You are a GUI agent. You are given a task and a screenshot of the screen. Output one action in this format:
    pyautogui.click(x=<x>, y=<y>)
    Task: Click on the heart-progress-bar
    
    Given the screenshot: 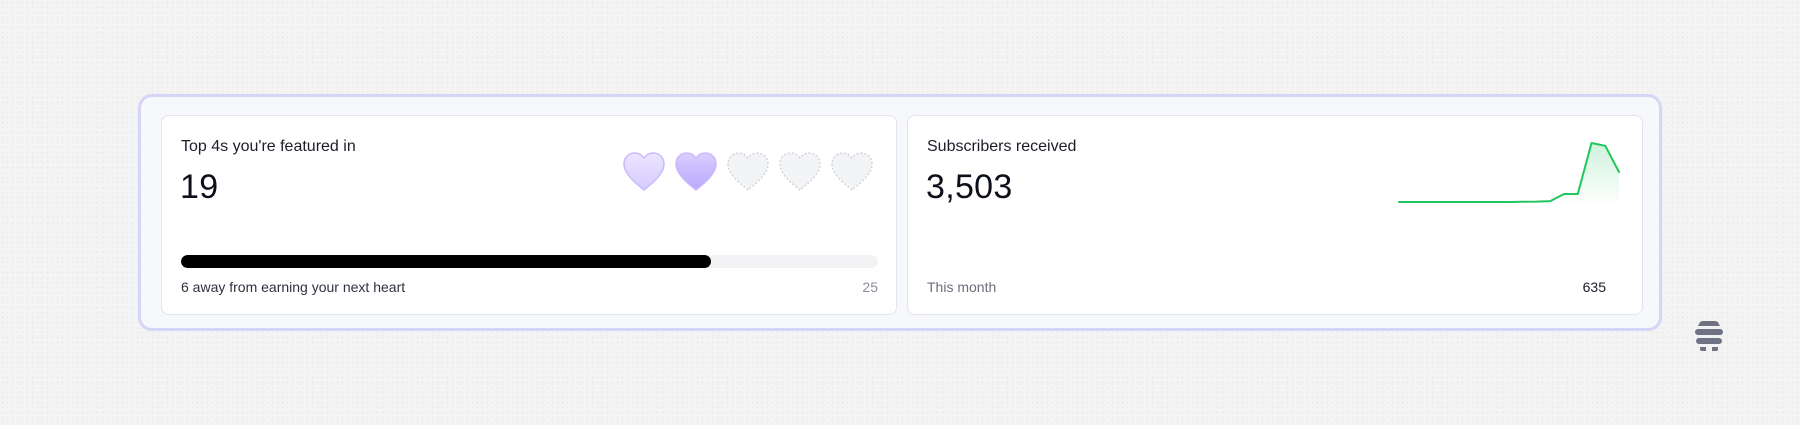 What is the action you would take?
    pyautogui.click(x=529, y=261)
    